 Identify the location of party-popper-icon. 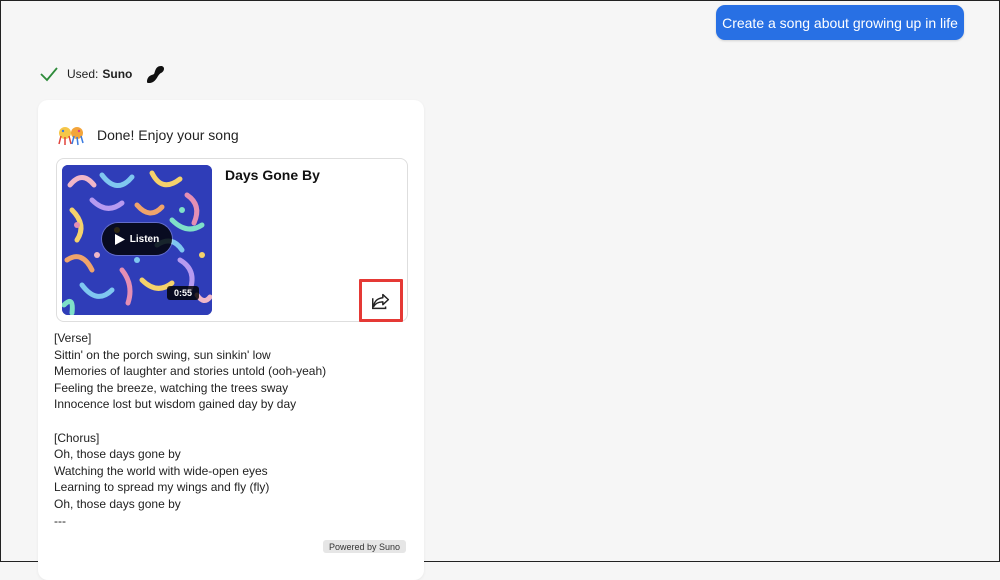
(71, 136).